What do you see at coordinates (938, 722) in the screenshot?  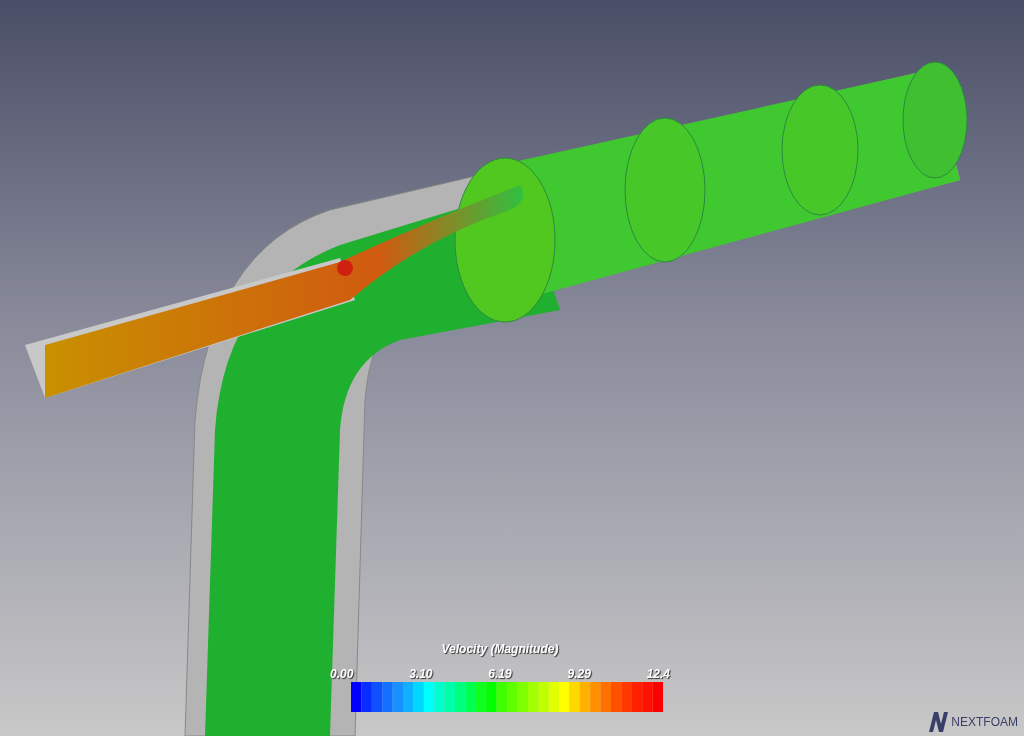 I see `logo-icon` at bounding box center [938, 722].